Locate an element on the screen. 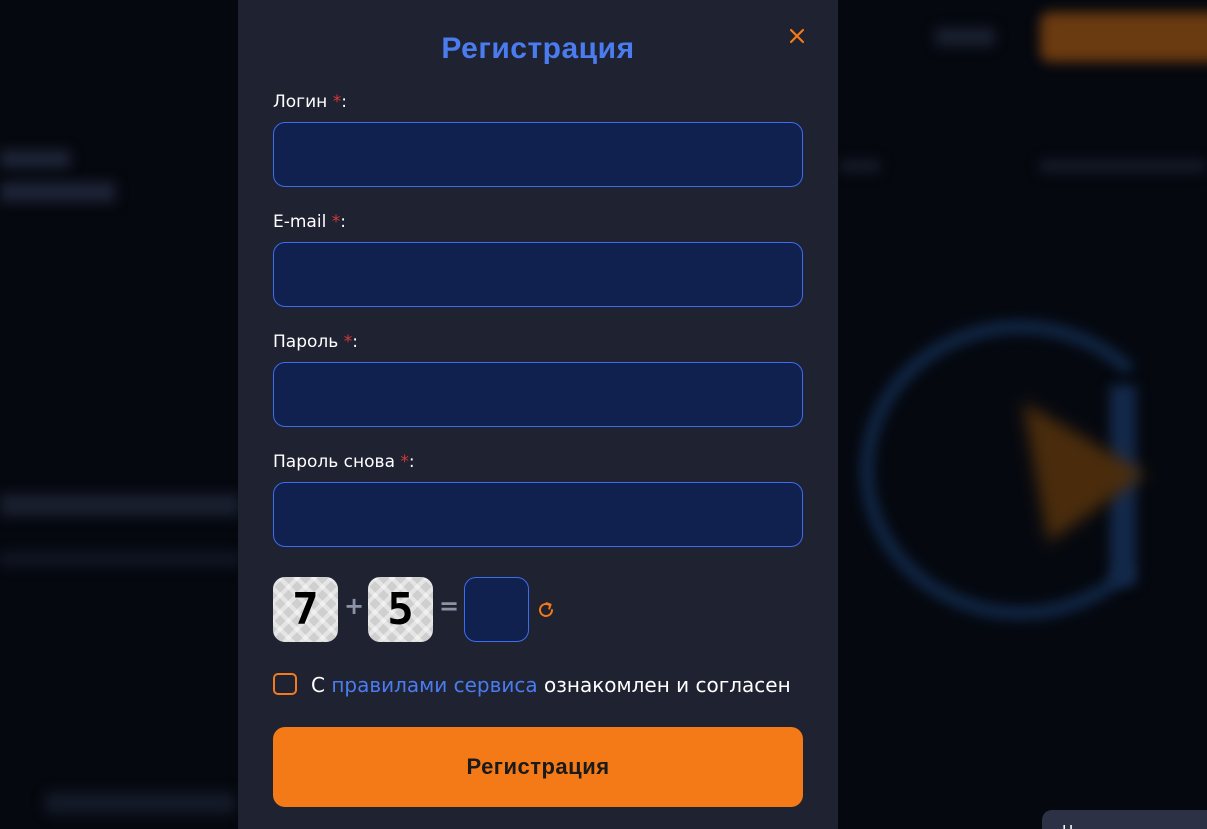  footer-block is located at coordinates (140, 803).